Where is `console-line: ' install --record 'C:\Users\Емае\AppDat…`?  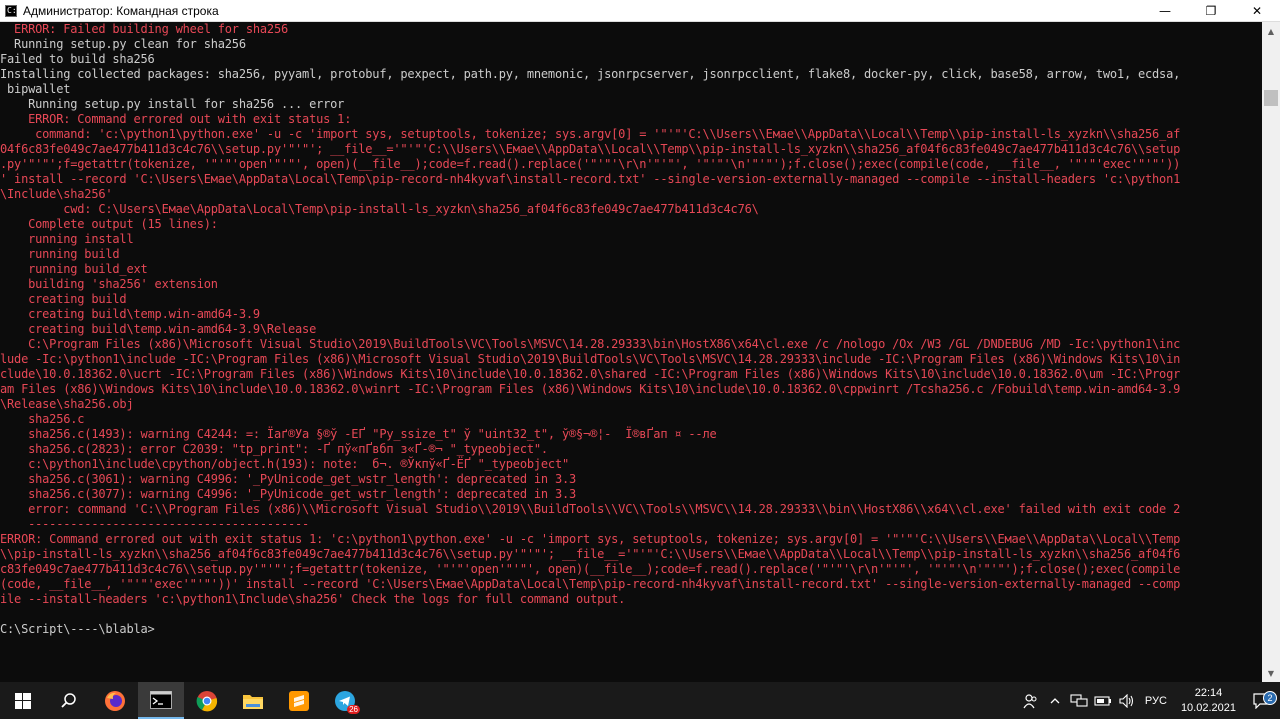
console-line: ' install --record 'C:\Users\Емае\AppDat… is located at coordinates (590, 179).